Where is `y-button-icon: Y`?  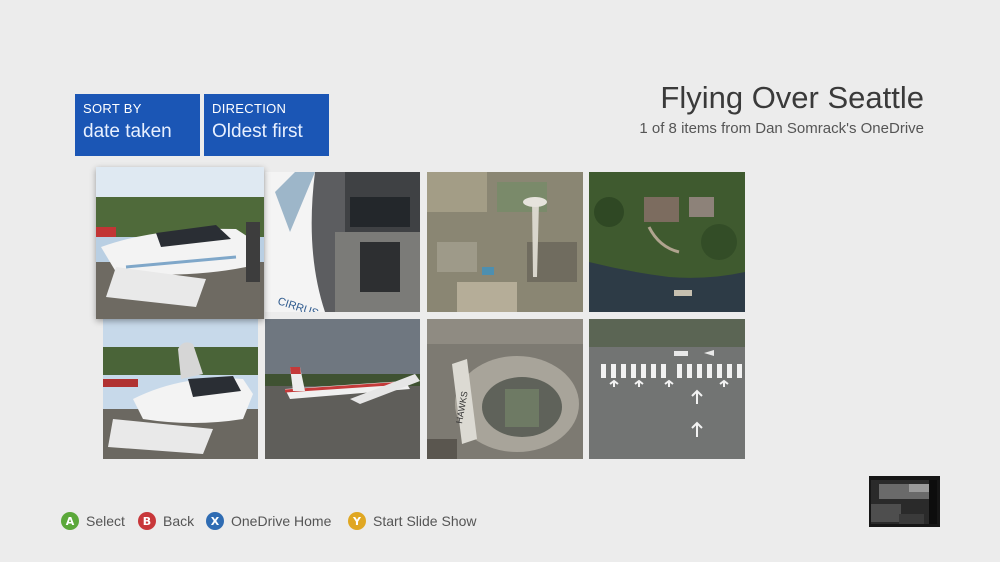 y-button-icon: Y is located at coordinates (357, 521).